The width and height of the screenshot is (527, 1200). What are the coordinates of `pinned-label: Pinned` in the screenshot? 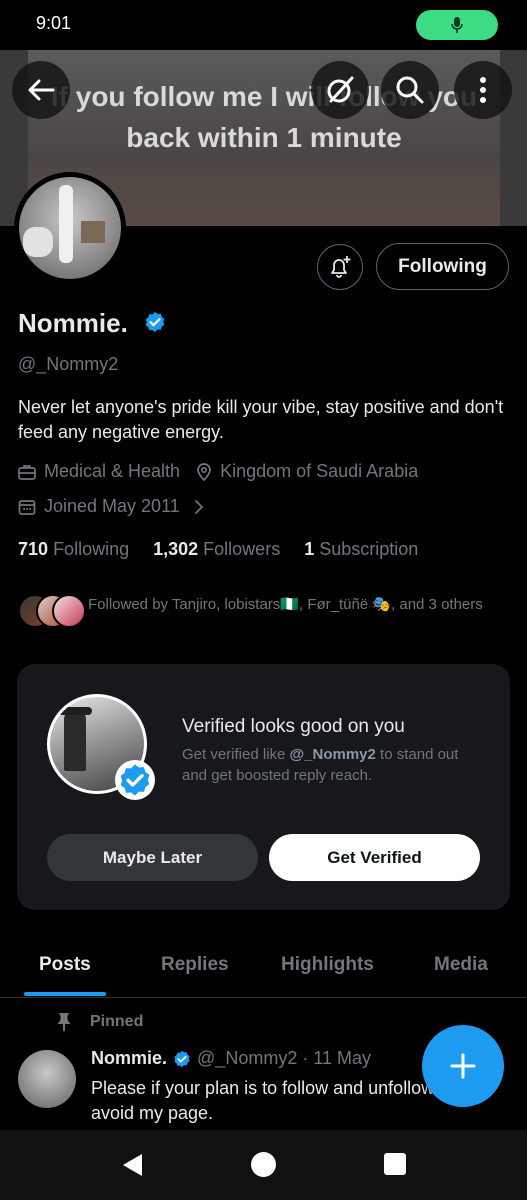 It's located at (117, 1021).